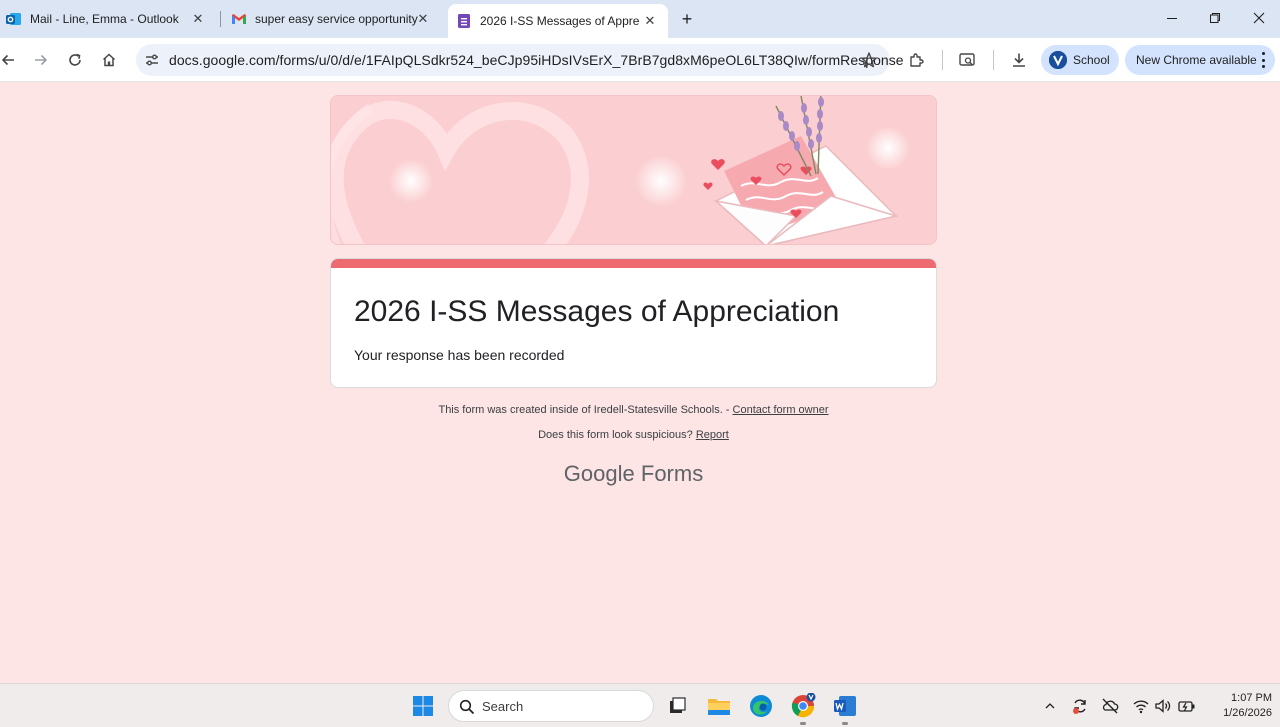  I want to click on chrome-running-indicator, so click(803, 723).